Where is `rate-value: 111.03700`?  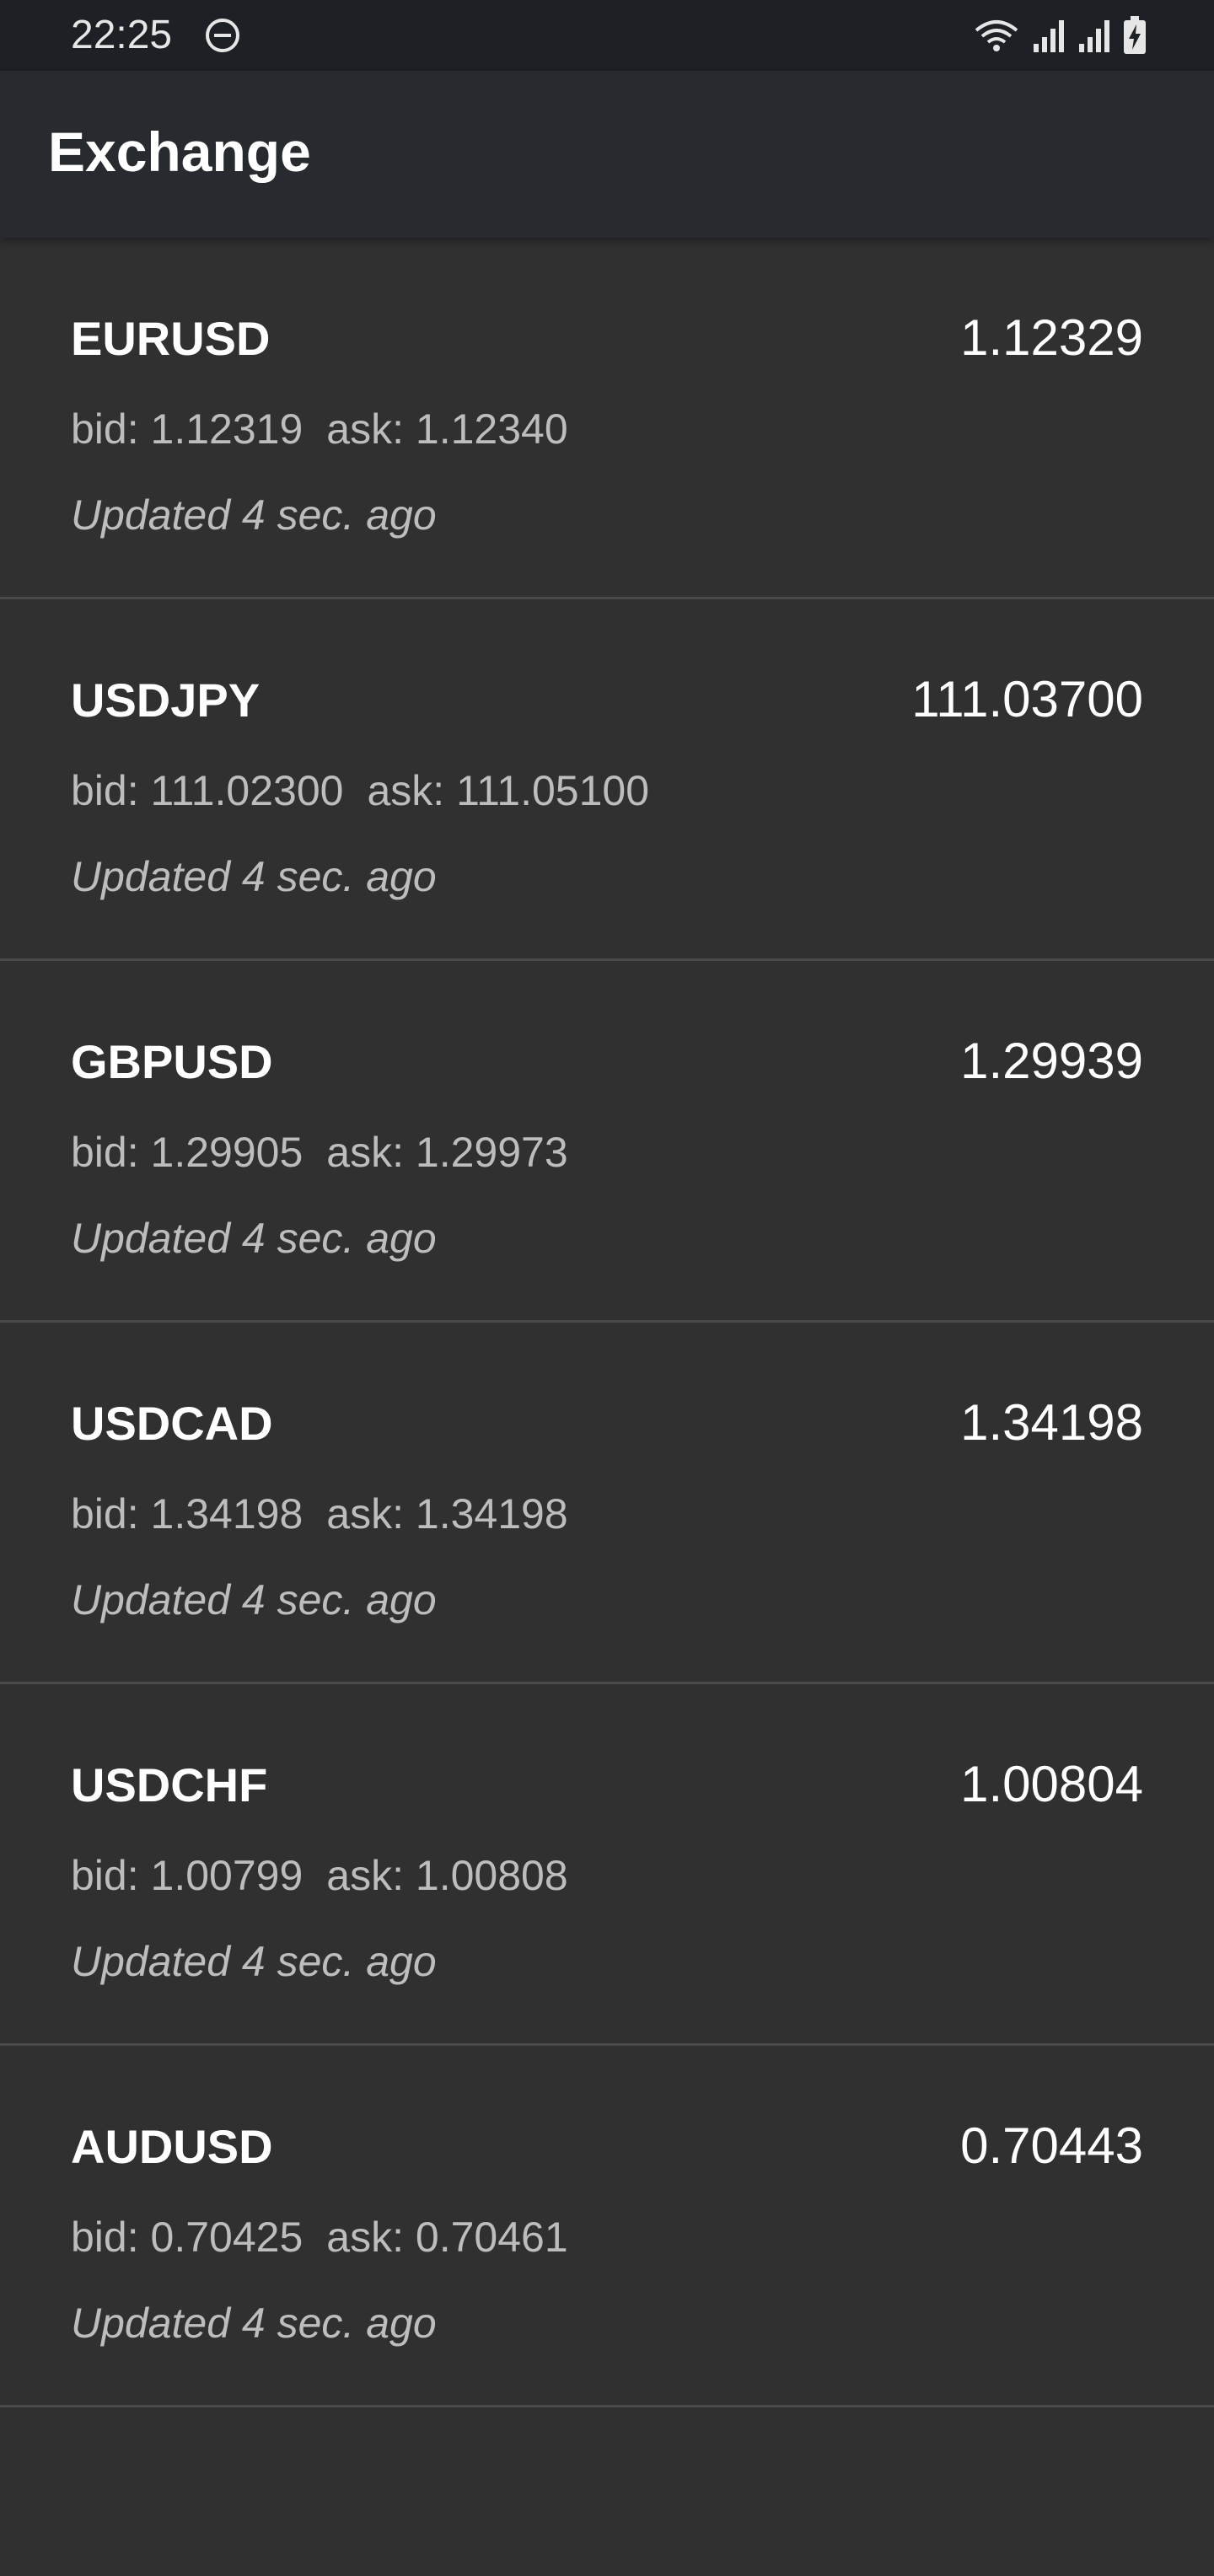 rate-value: 111.03700 is located at coordinates (1027, 699).